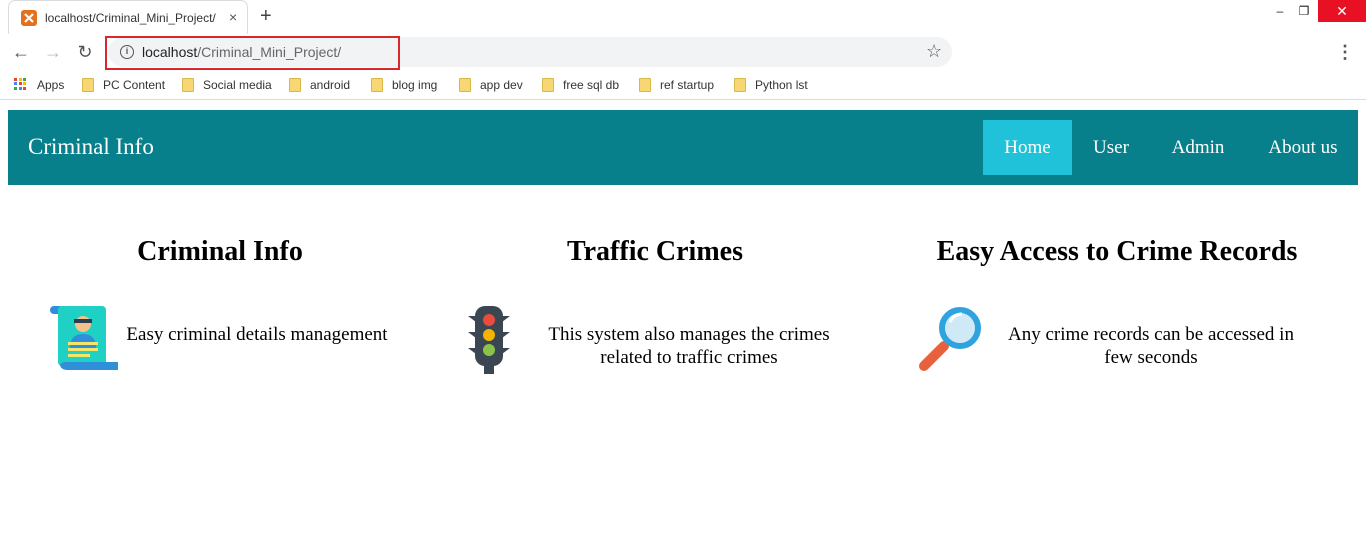 The width and height of the screenshot is (1366, 554). I want to click on new-tab-button: +, so click(266, 16).